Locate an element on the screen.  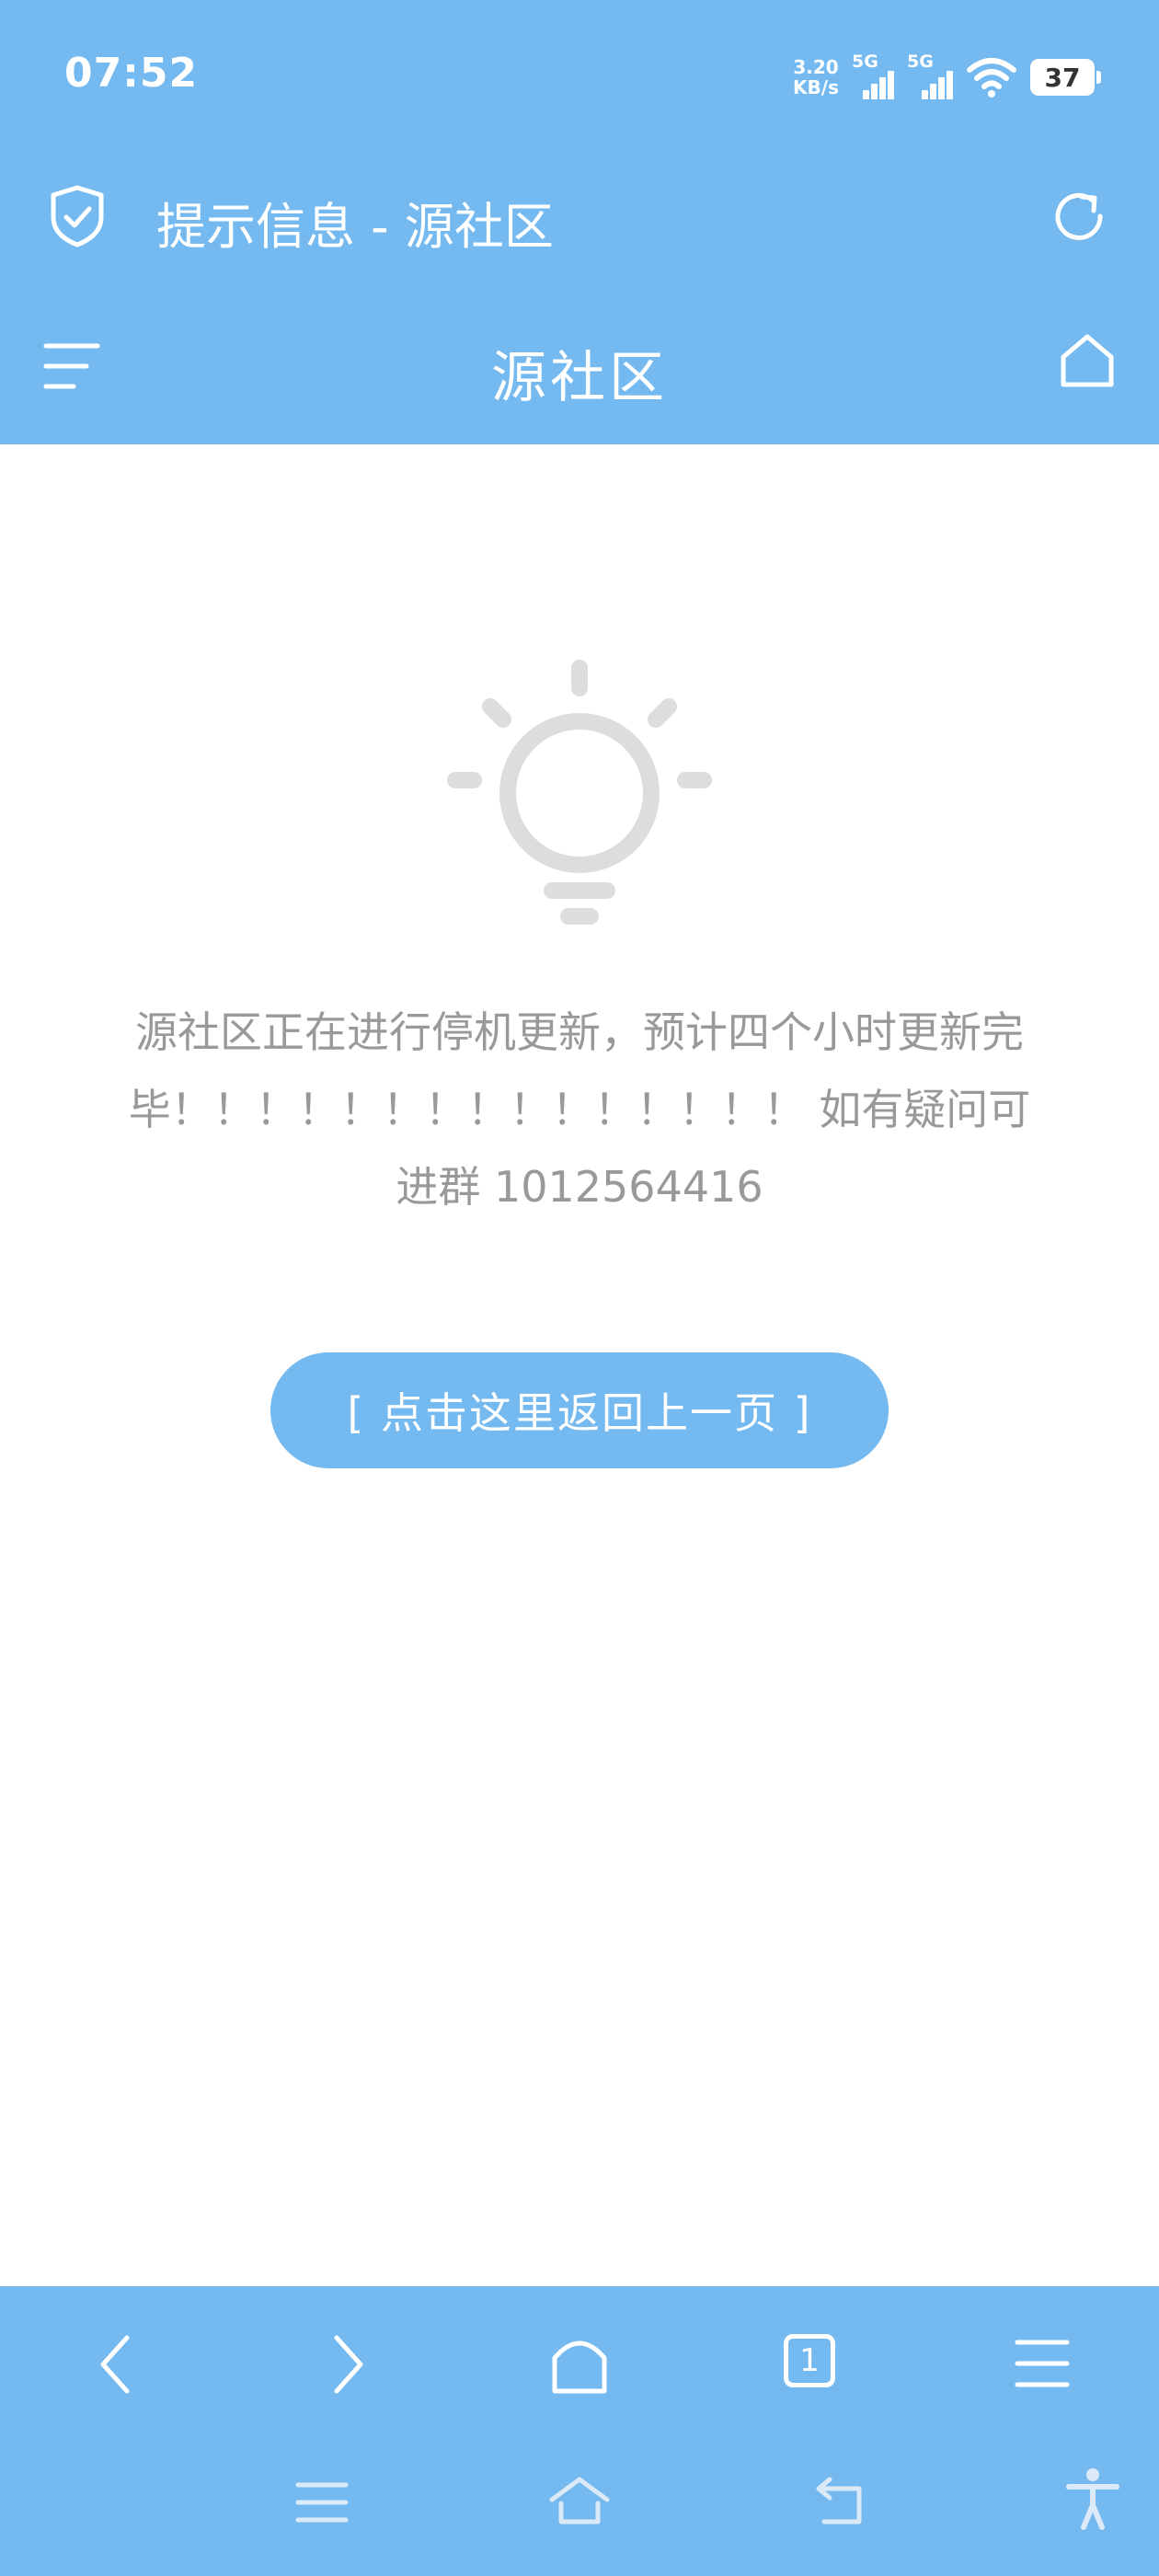
signal-label-2: 5G is located at coordinates (920, 62).